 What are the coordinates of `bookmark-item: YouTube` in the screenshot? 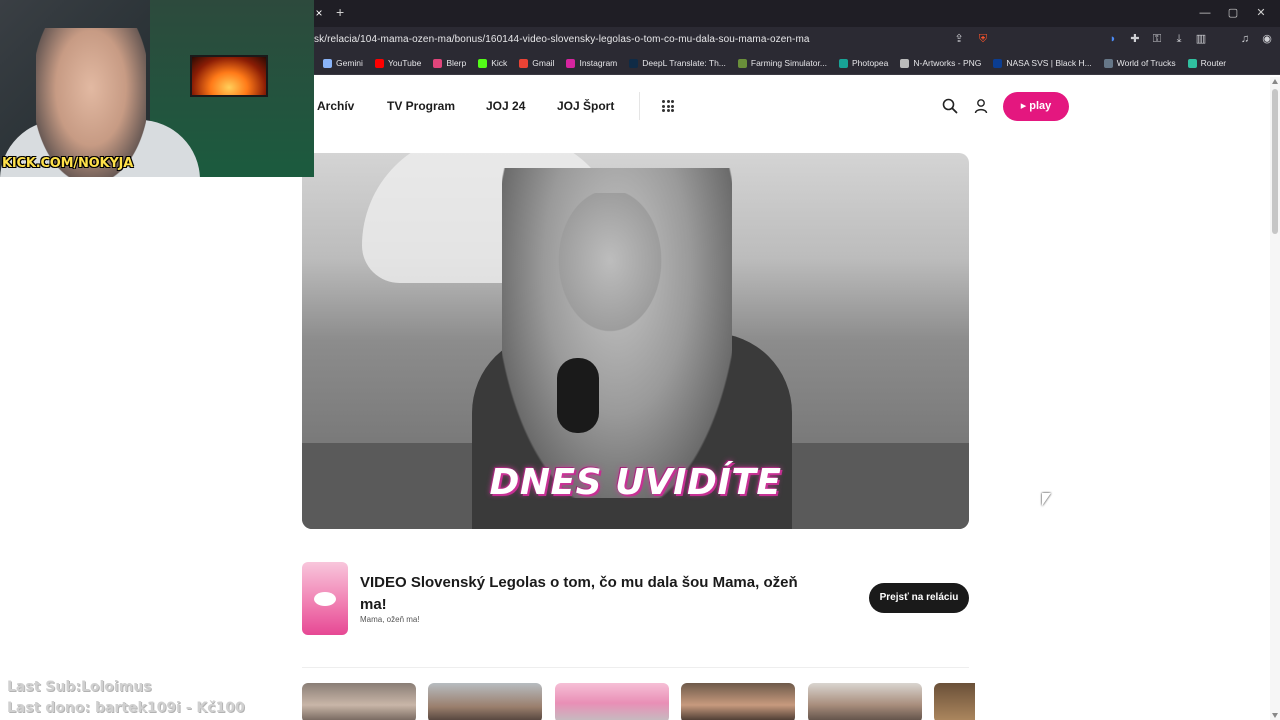 It's located at (398, 63).